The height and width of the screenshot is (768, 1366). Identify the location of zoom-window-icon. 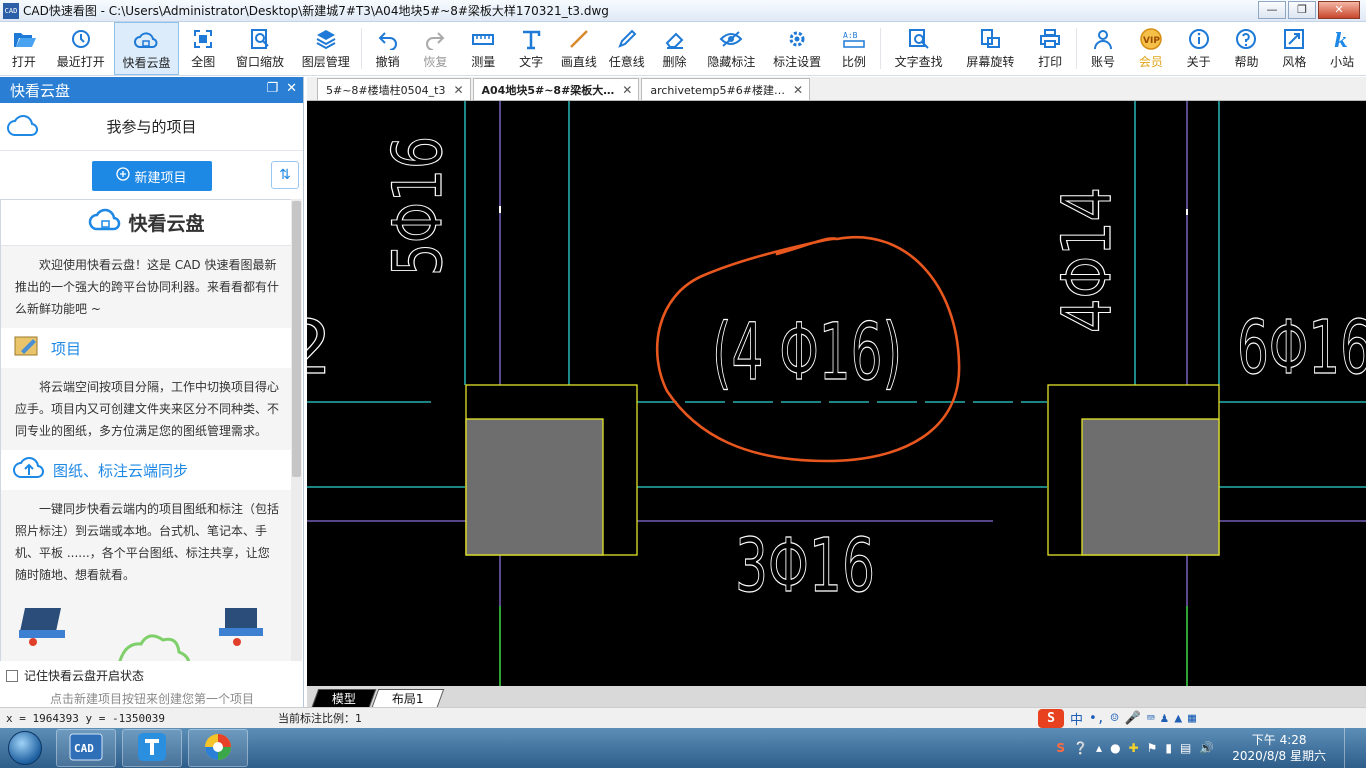
(260, 39).